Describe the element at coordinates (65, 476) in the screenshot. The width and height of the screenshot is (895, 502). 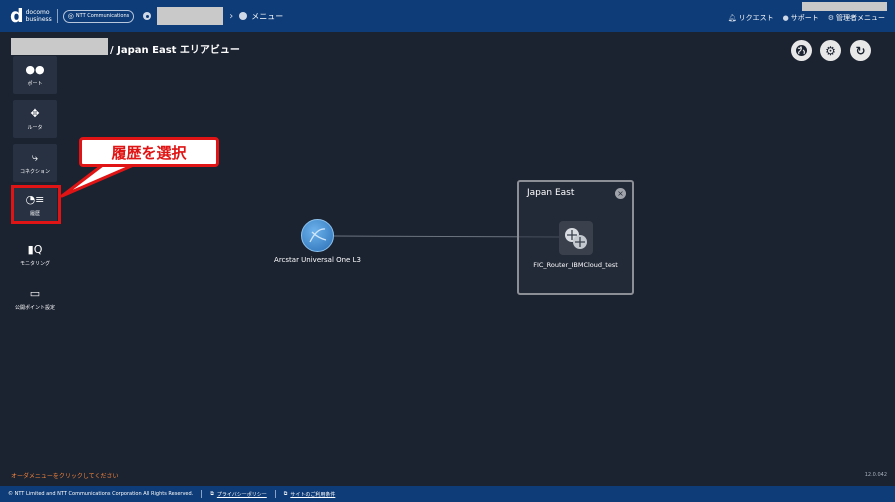
I see `order-message: オーダメニューをクリックしてください` at that location.